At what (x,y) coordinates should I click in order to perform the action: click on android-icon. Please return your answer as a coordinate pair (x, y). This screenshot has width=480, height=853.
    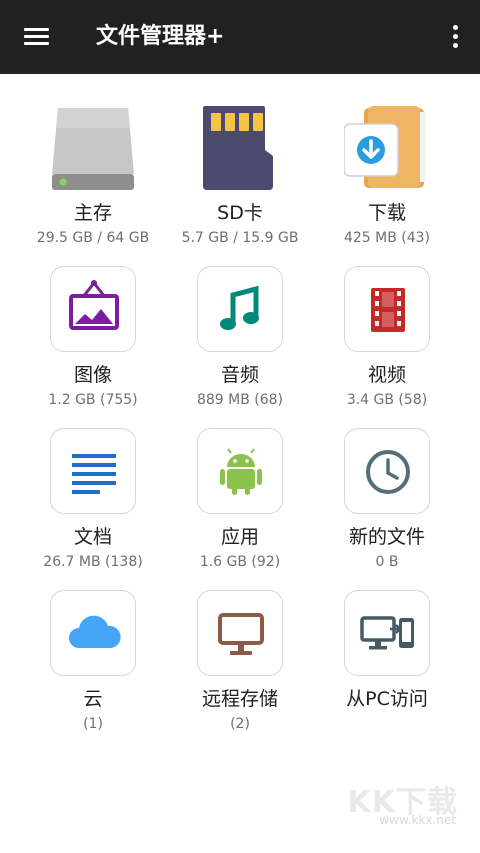
    Looking at the image, I should click on (240, 471).